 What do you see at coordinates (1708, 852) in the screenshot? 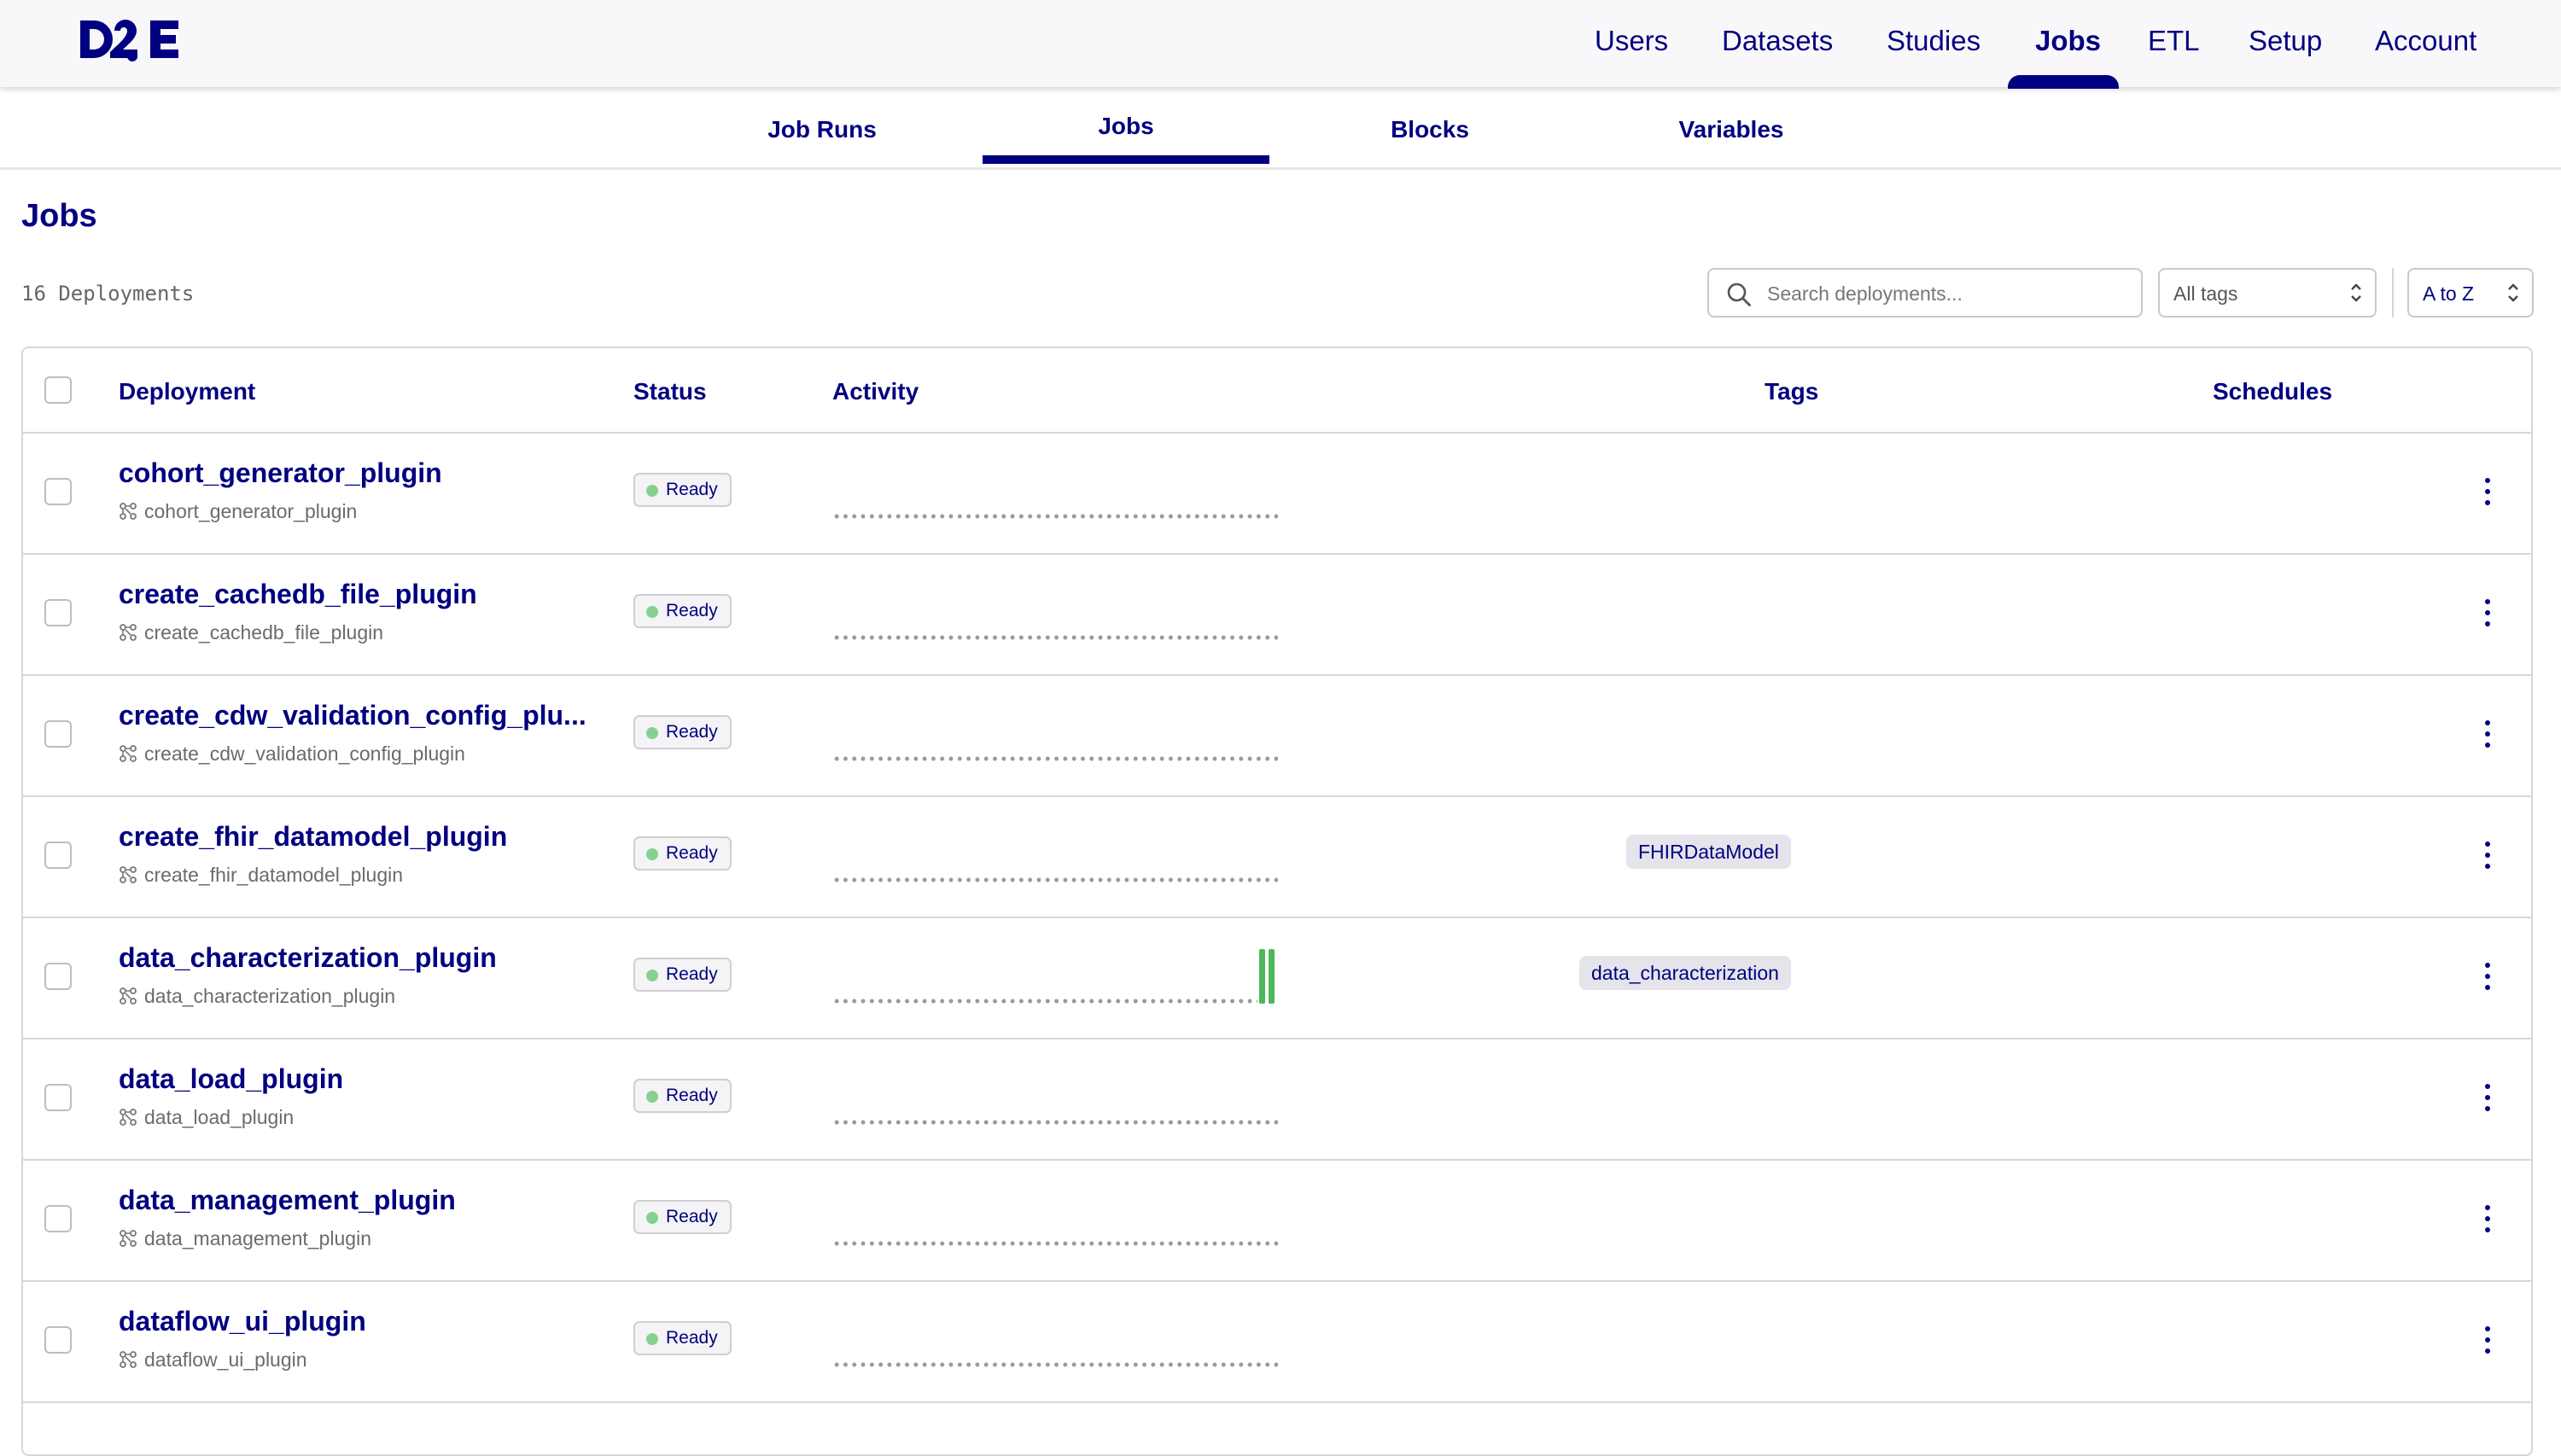
I see `tag-chip: FHIRDataModel` at bounding box center [1708, 852].